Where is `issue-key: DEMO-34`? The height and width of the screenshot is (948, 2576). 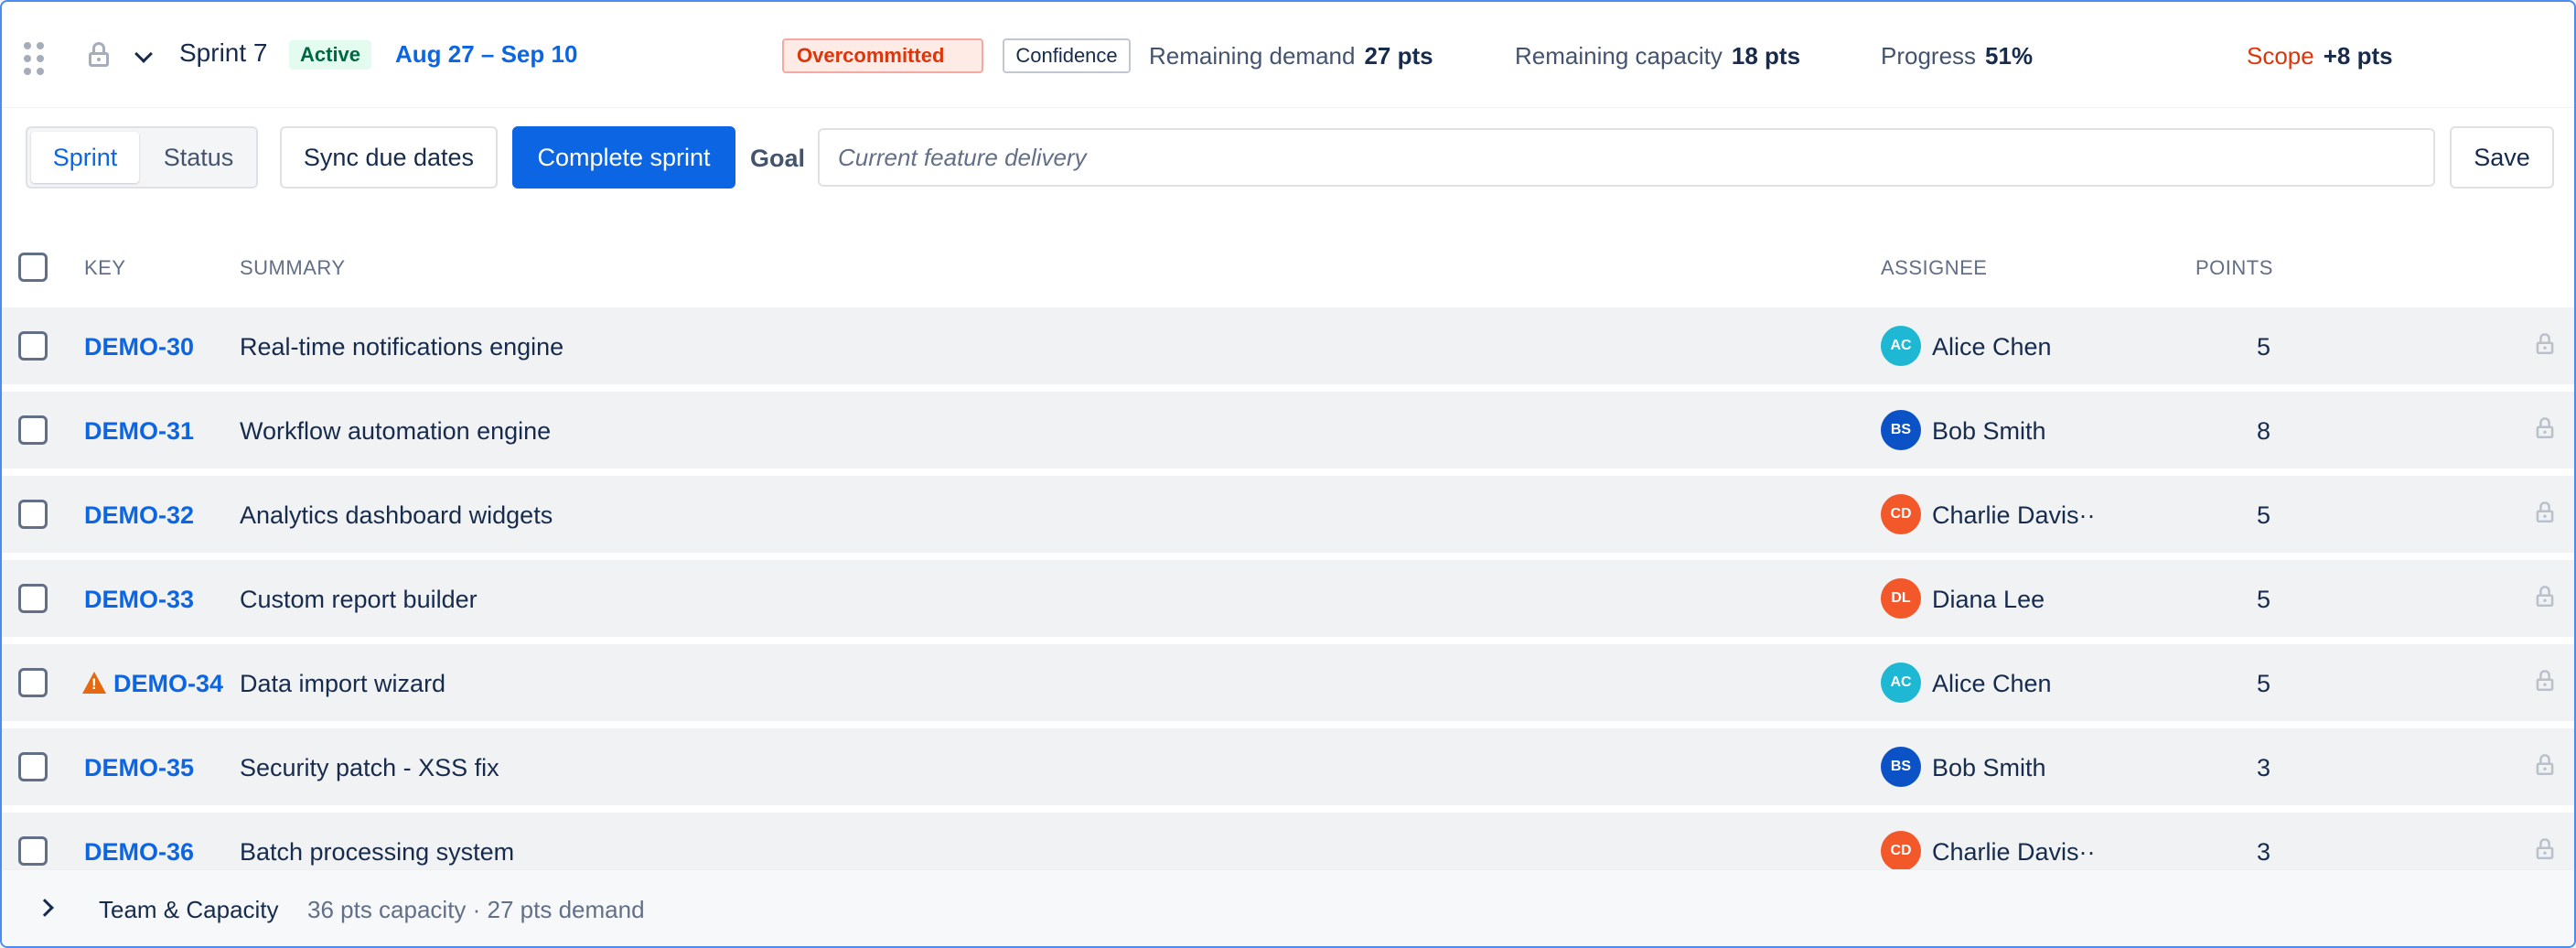 issue-key: DEMO-34 is located at coordinates (168, 684).